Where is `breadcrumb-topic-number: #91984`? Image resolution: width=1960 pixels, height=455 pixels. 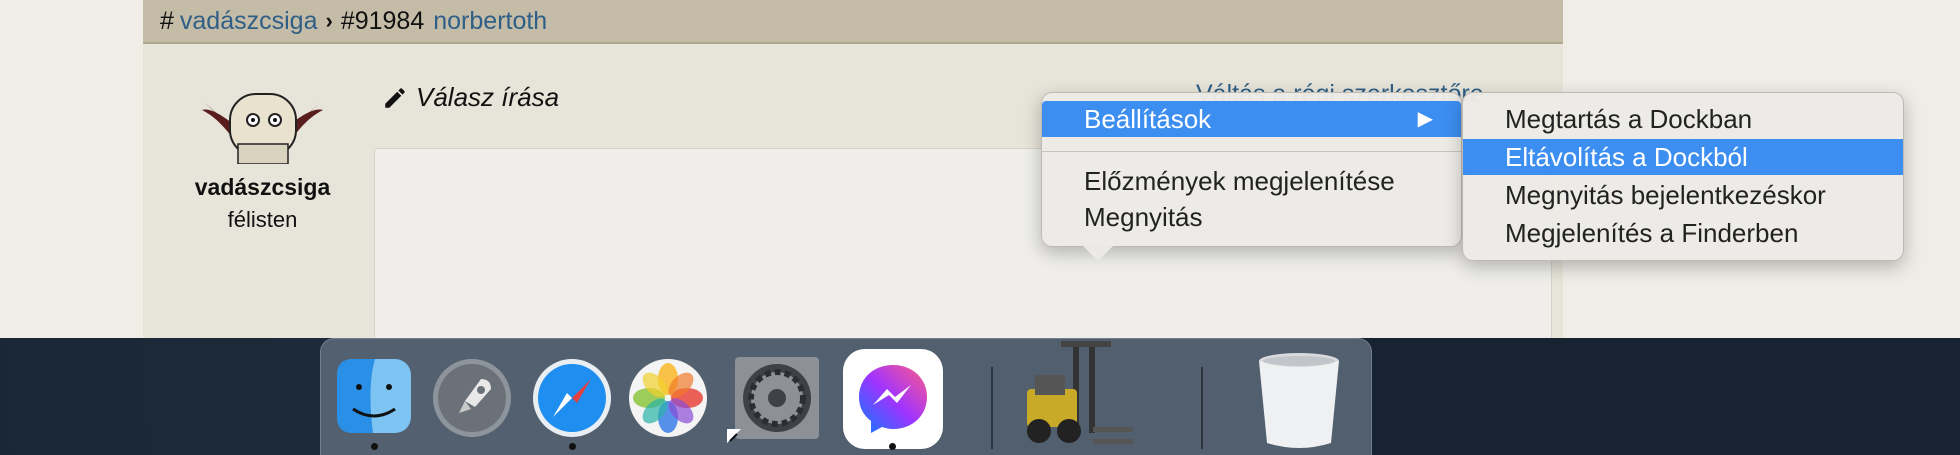
breadcrumb-topic-number: #91984 is located at coordinates (382, 20).